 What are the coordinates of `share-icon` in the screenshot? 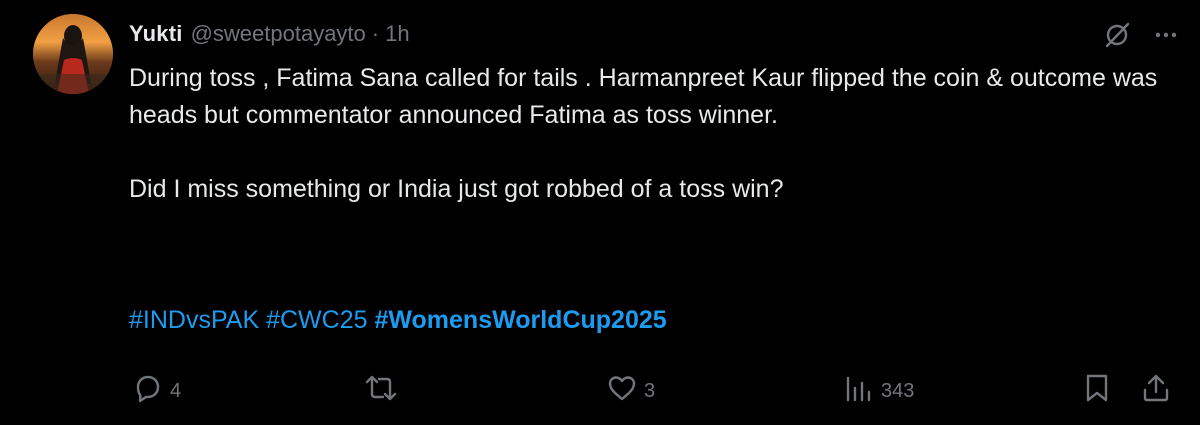 It's located at (1156, 391).